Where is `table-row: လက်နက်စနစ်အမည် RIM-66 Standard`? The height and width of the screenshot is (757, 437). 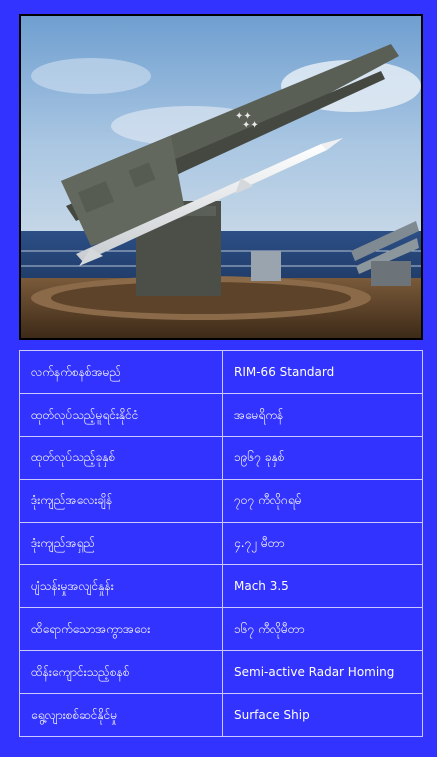
table-row: လက်နက်စနစ်အမည် RIM-66 Standard is located at coordinates (221, 372).